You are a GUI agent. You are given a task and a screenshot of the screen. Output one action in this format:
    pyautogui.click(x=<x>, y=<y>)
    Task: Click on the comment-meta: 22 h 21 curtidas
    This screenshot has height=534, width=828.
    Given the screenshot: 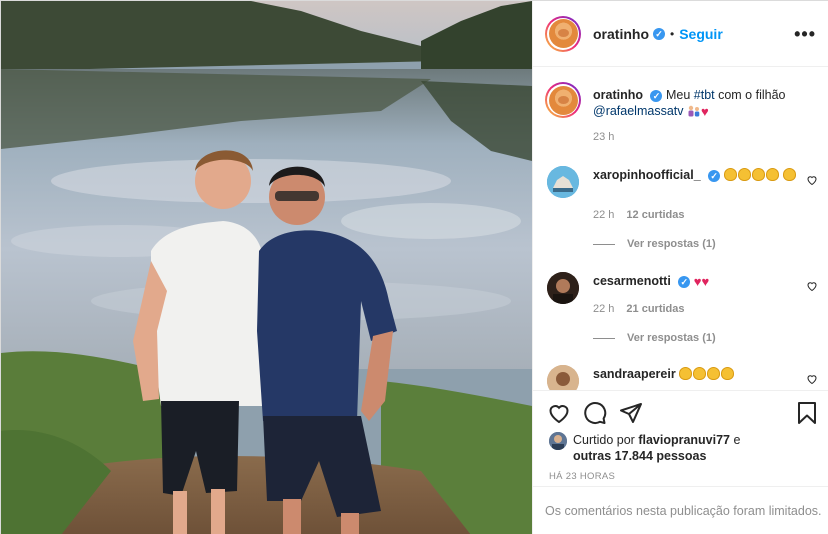 What is the action you would take?
    pyautogui.click(x=639, y=309)
    